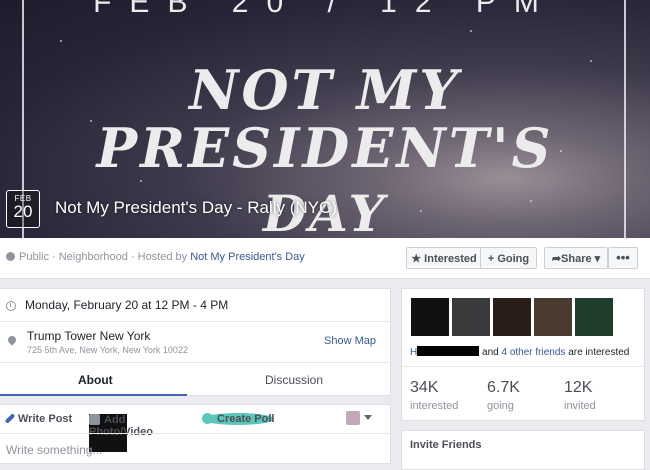 Image resolution: width=650 pixels, height=470 pixels. I want to click on interested-button: ★ Interested, so click(443, 258).